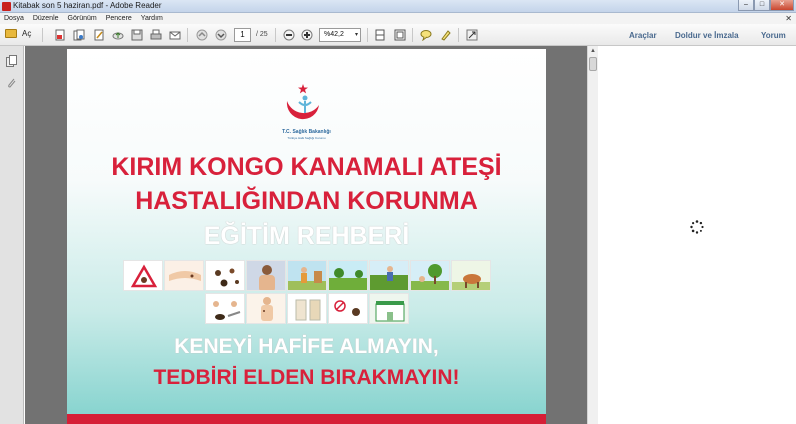 Image resolution: width=796 pixels, height=424 pixels. What do you see at coordinates (773, 35) in the screenshot?
I see `comment-link: Yorum` at bounding box center [773, 35].